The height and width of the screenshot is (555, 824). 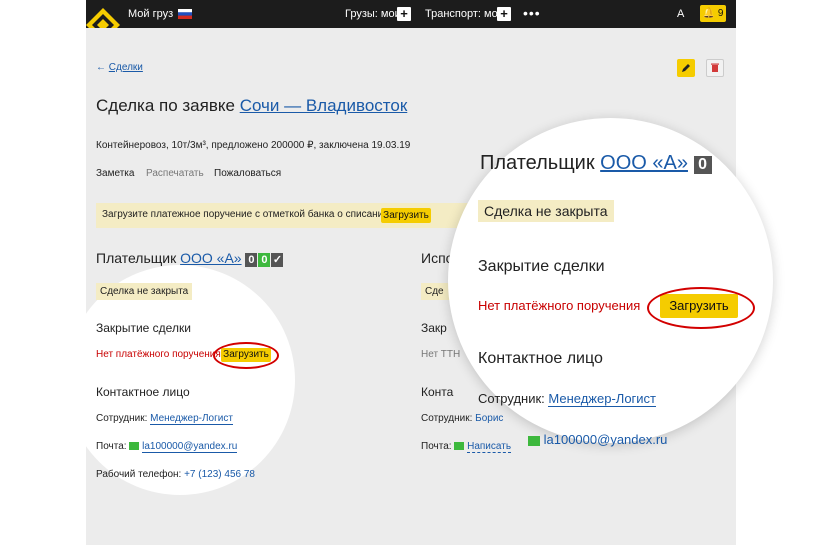 I want to click on my-cargo-link: Мой груз, so click(x=150, y=14).